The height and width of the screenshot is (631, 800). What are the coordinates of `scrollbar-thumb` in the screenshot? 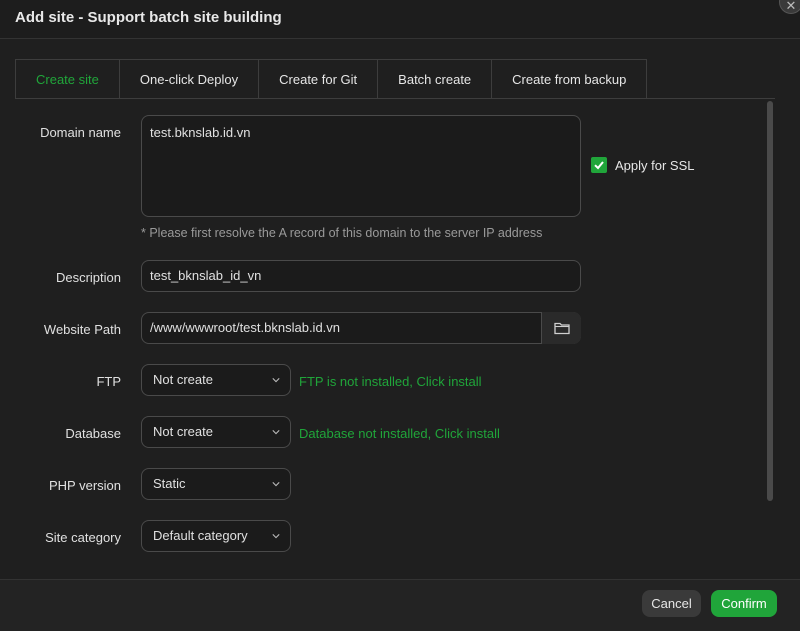 It's located at (770, 301).